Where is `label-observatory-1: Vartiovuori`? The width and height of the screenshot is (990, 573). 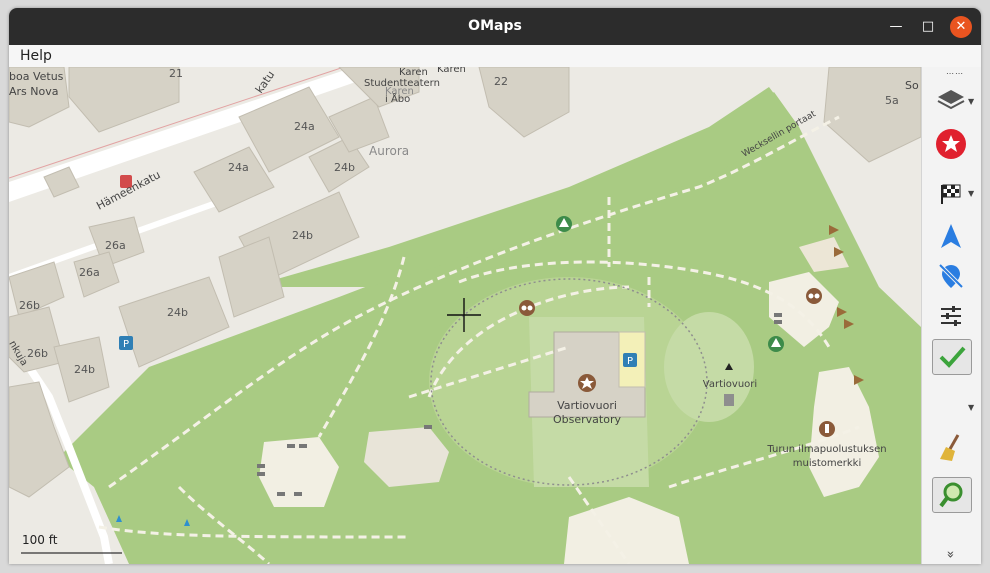
label-observatory-1: Vartiovuori is located at coordinates (587, 405).